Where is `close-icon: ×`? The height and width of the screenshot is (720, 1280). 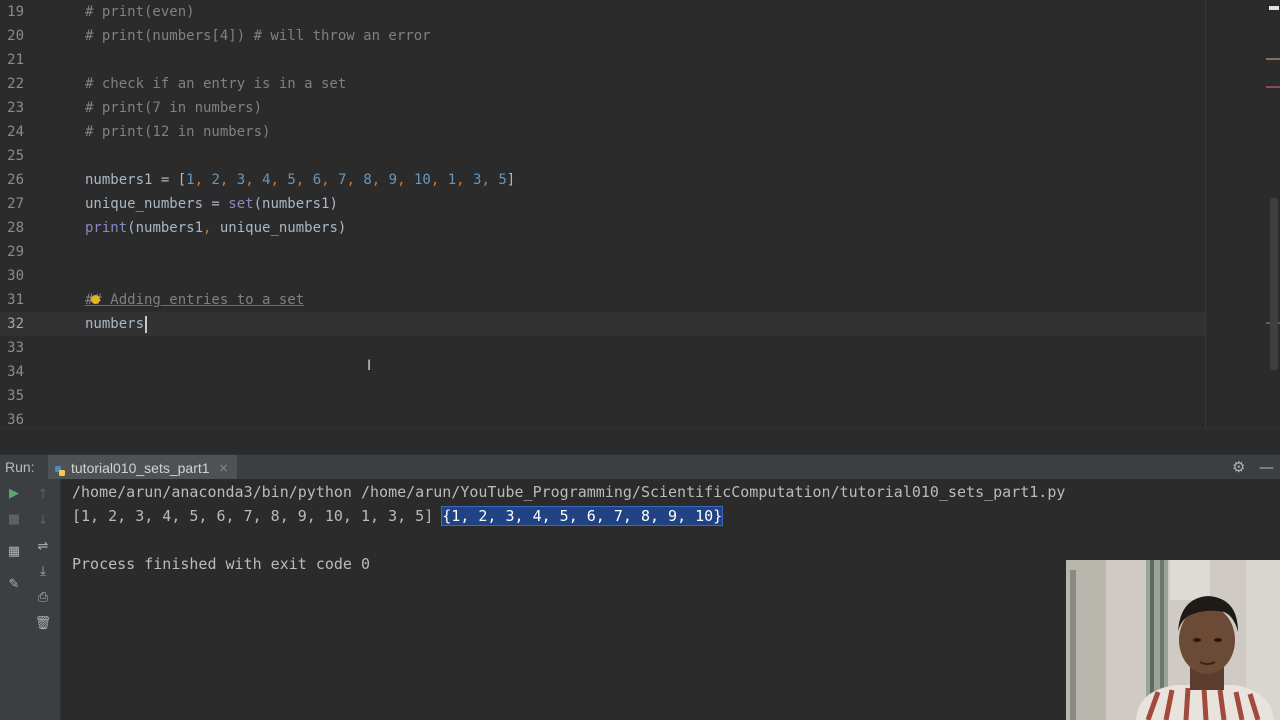 close-icon: × is located at coordinates (224, 468).